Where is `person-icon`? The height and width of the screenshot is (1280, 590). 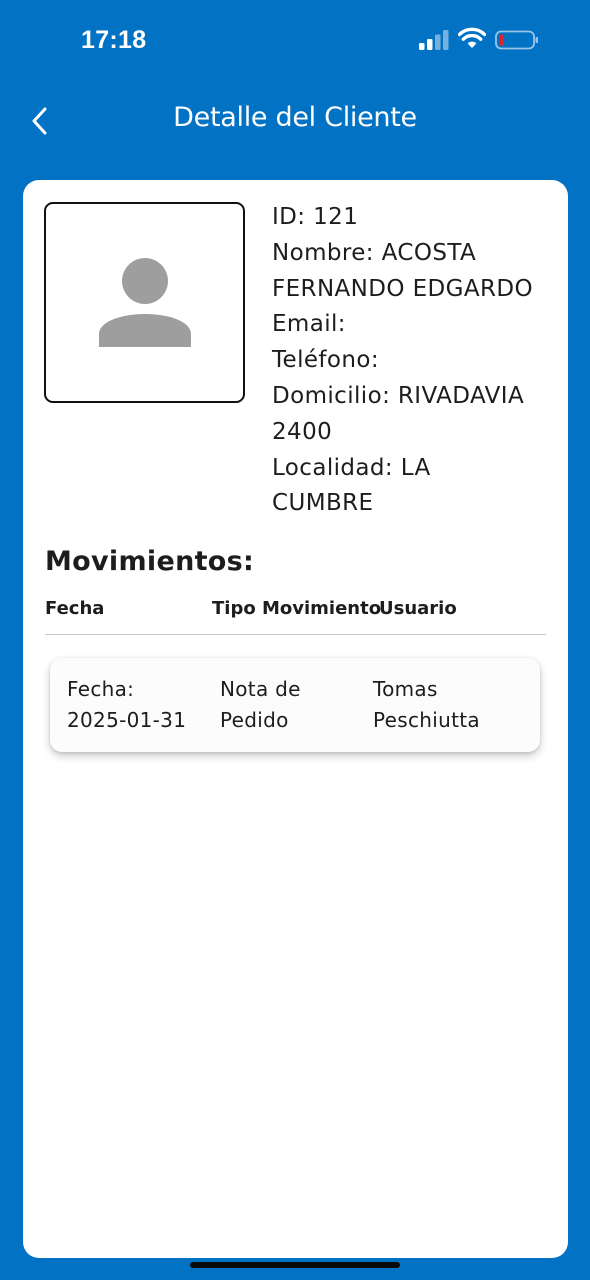 person-icon is located at coordinates (144, 302).